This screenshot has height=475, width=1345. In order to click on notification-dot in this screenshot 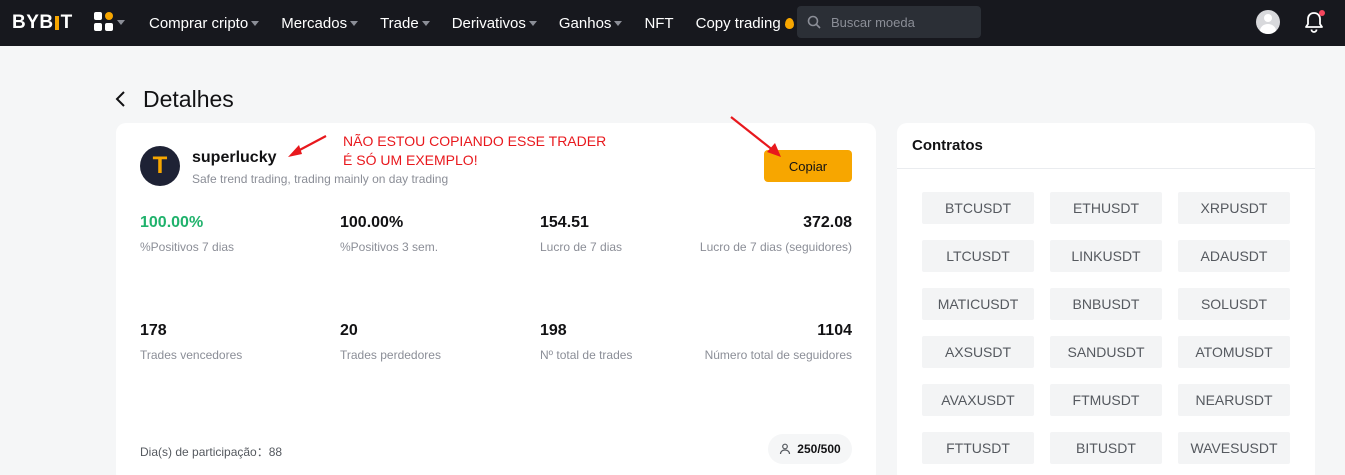, I will do `click(1322, 13)`.